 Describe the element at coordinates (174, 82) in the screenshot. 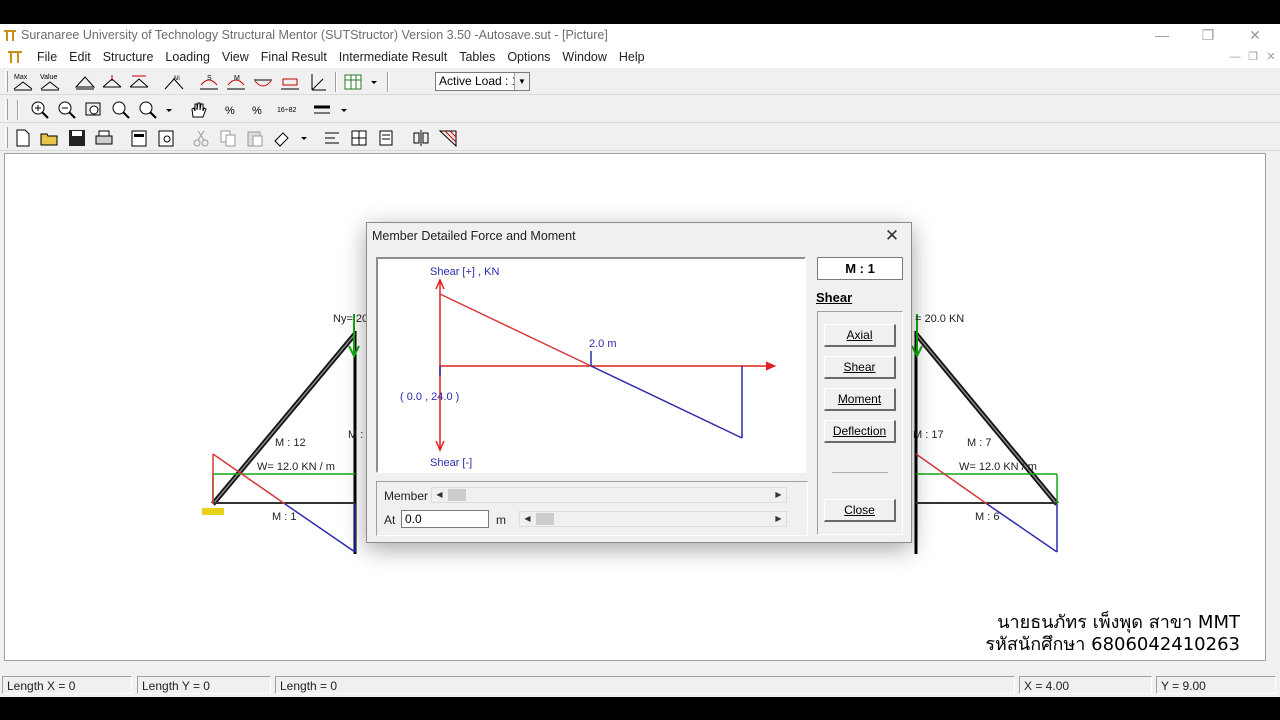

I see `all-loads-icon: All` at that location.